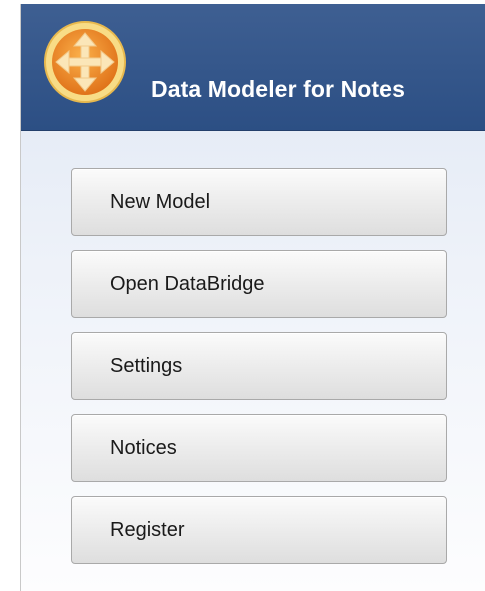  Describe the element at coordinates (259, 366) in the screenshot. I see `settings-button: Settings` at that location.